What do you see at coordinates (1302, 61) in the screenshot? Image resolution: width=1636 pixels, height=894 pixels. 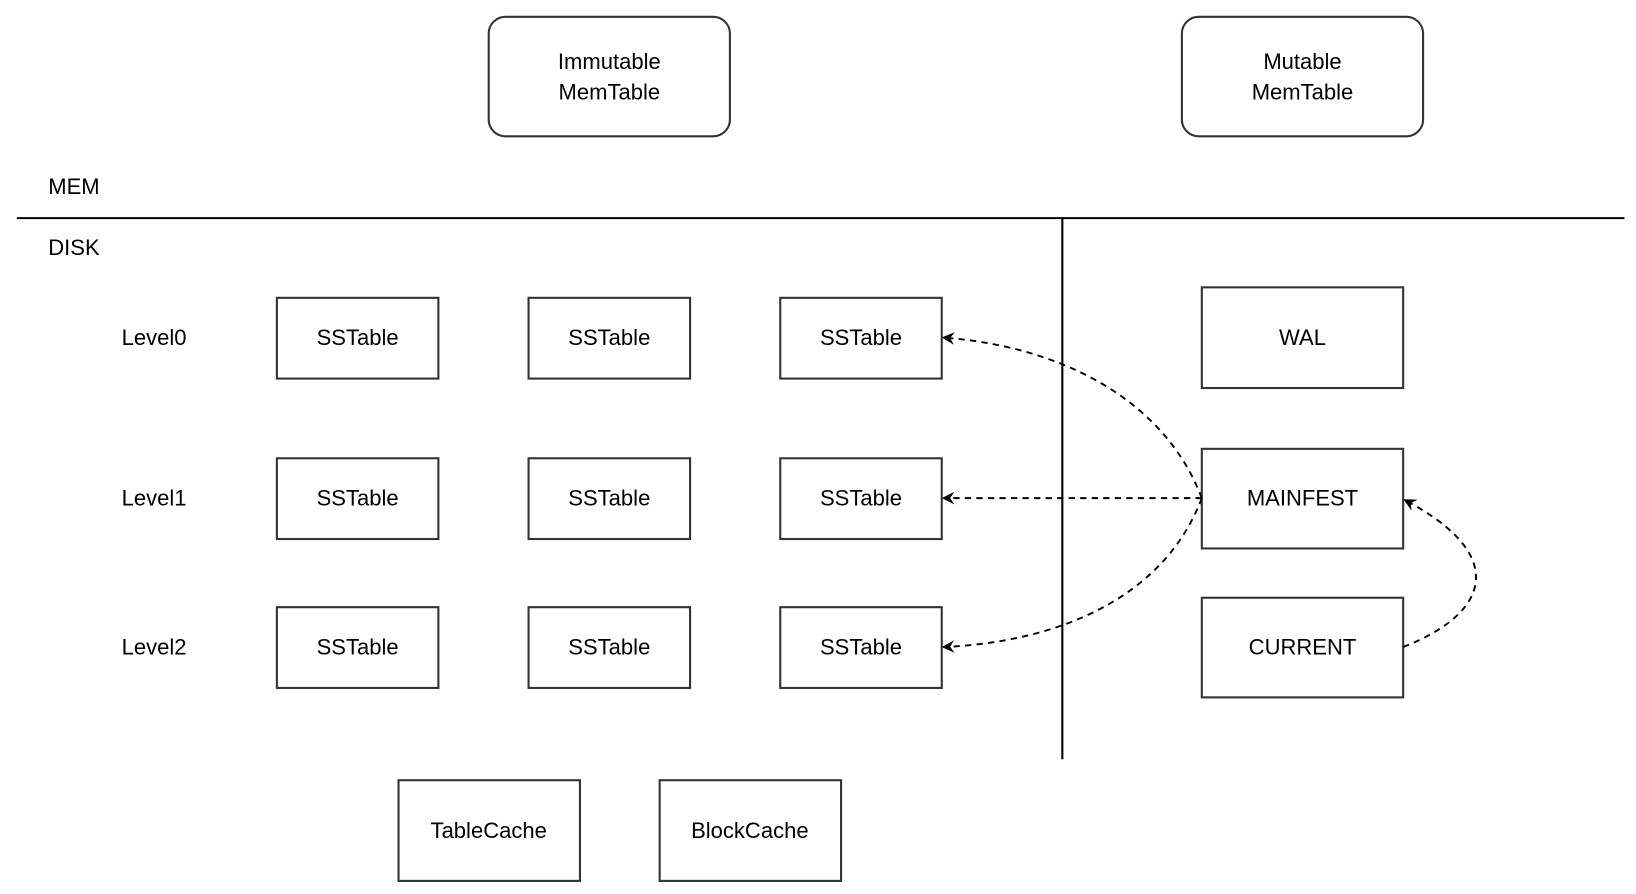 I see `node-label: Mutable` at bounding box center [1302, 61].